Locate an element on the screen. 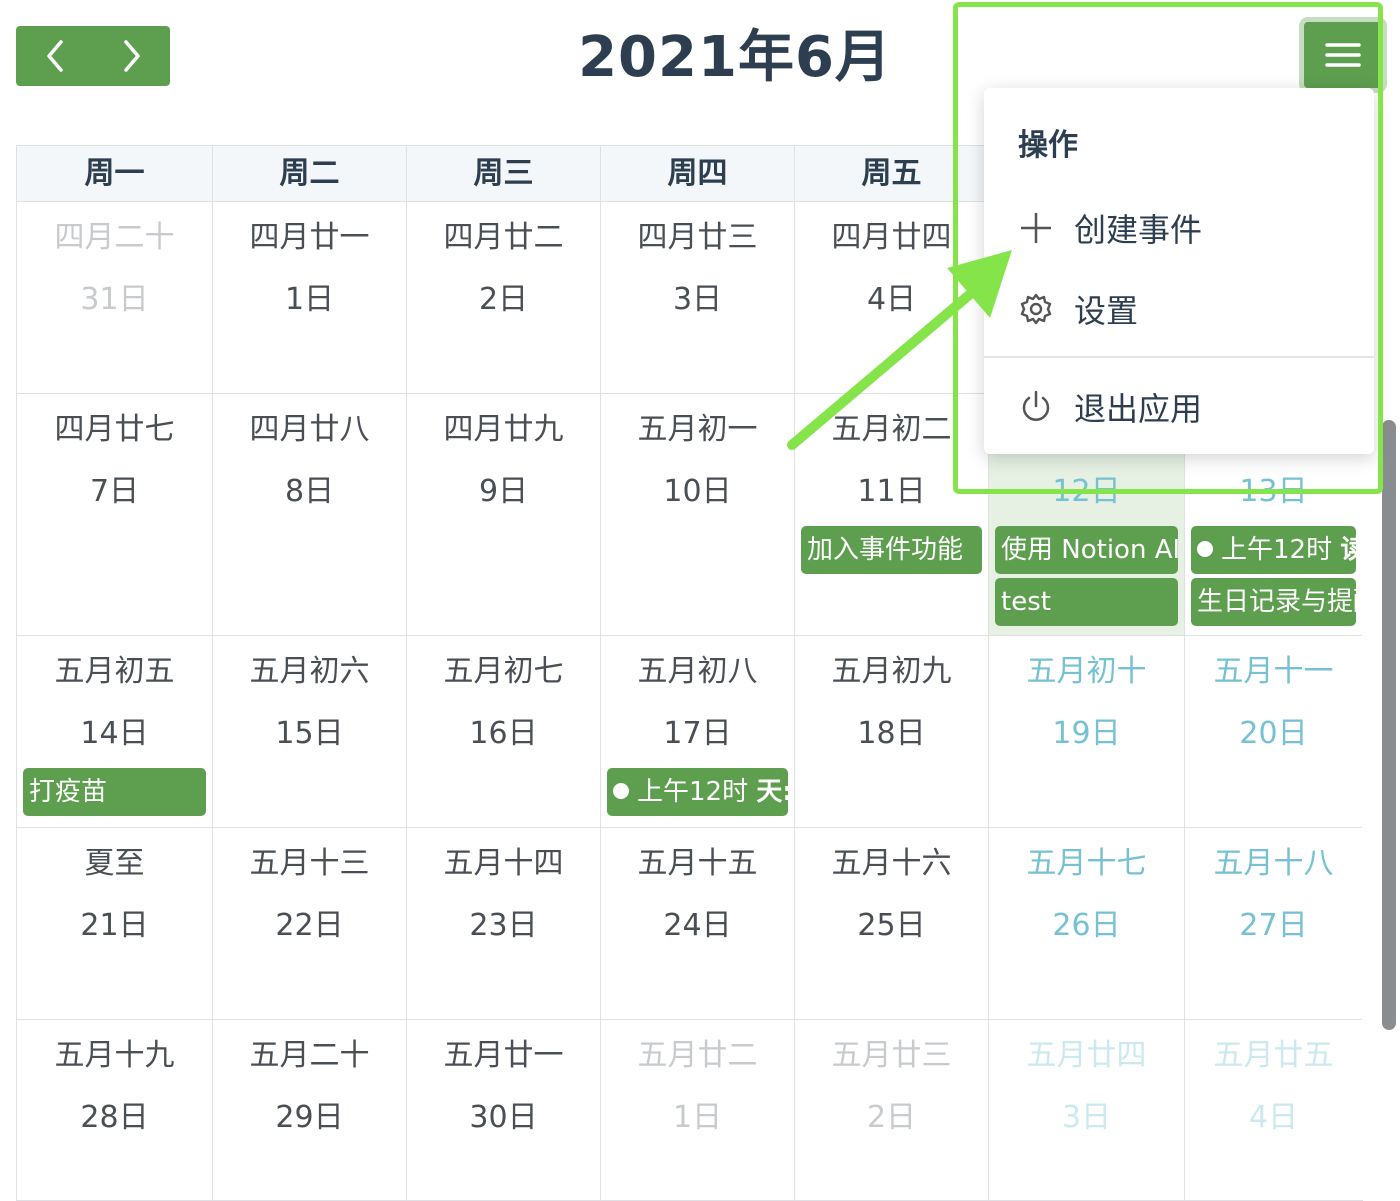 This screenshot has width=1400, height=1201. month-nav-group is located at coordinates (93, 56).